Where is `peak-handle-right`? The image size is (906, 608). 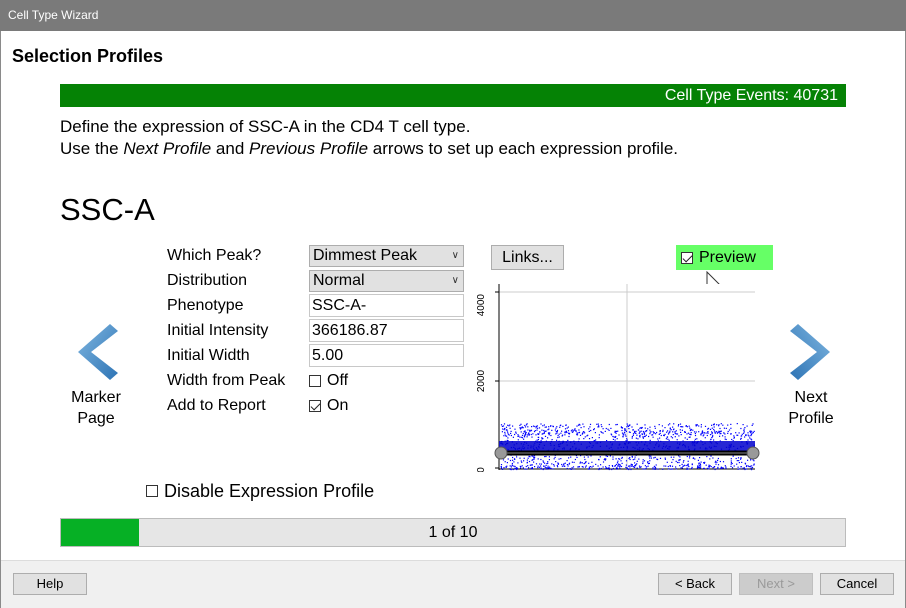 peak-handle-right is located at coordinates (753, 453).